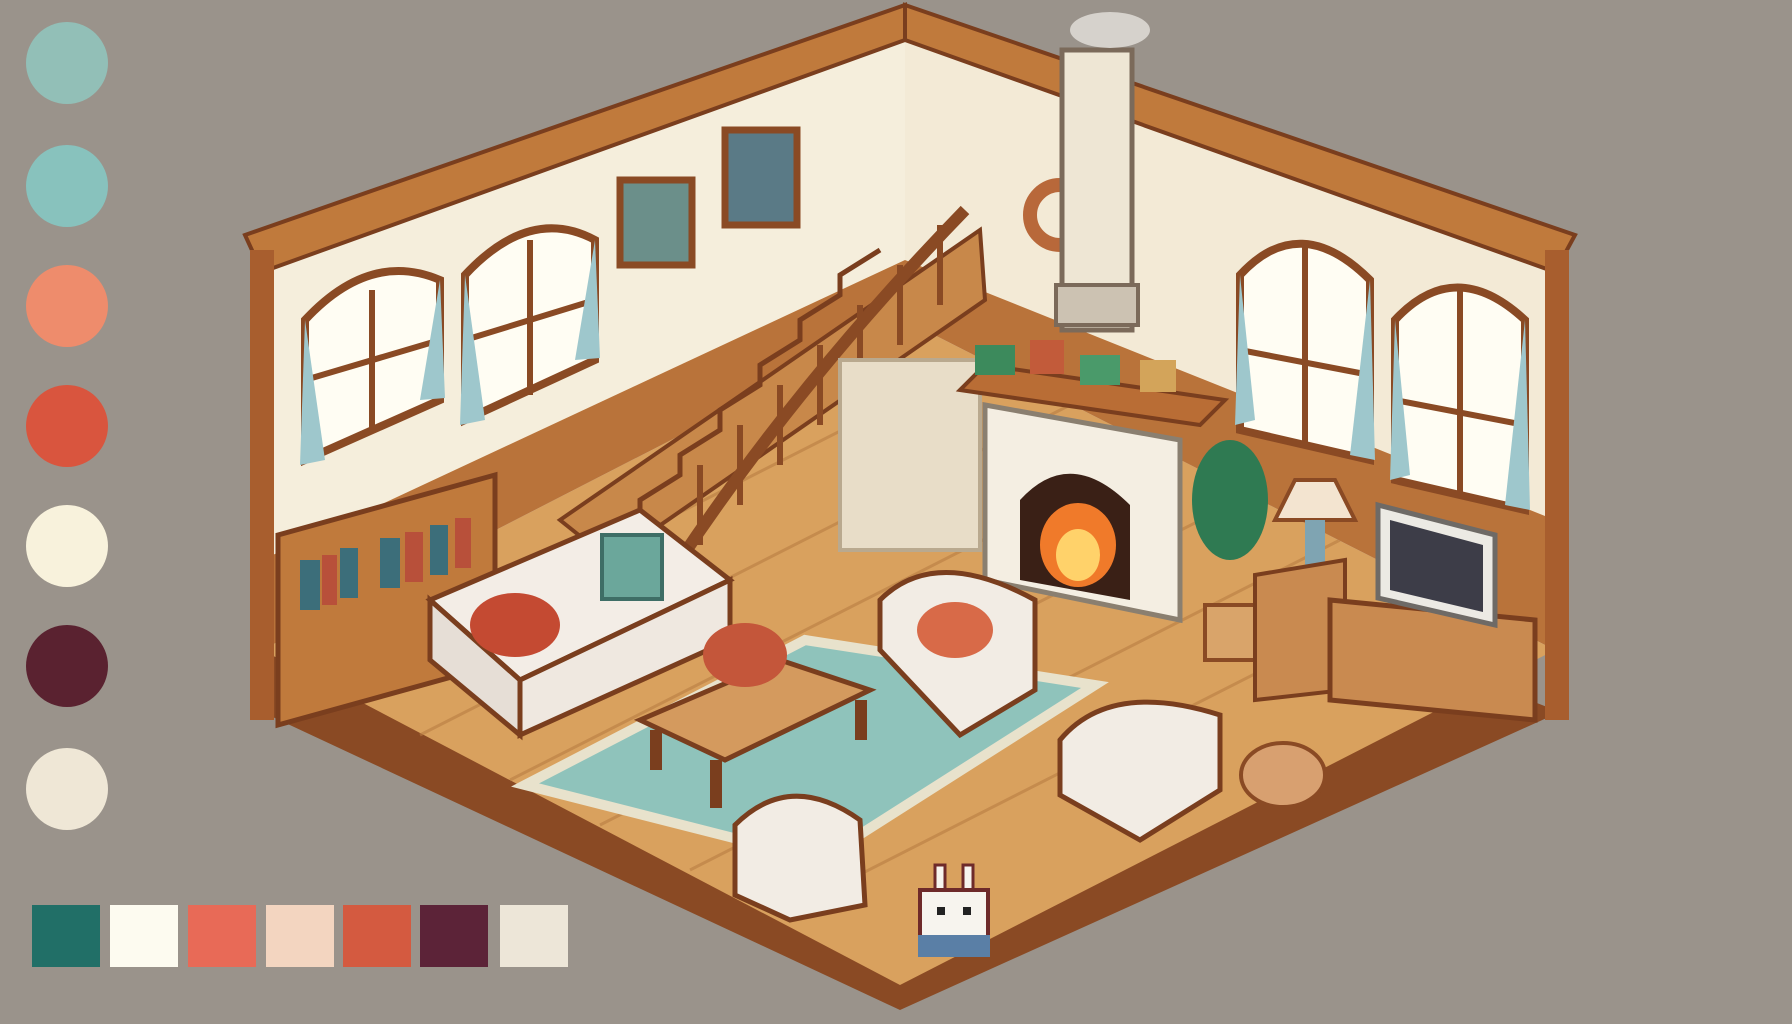 The image size is (1792, 1024). What do you see at coordinates (515, 625) in the screenshot?
I see `cushion-icon` at bounding box center [515, 625].